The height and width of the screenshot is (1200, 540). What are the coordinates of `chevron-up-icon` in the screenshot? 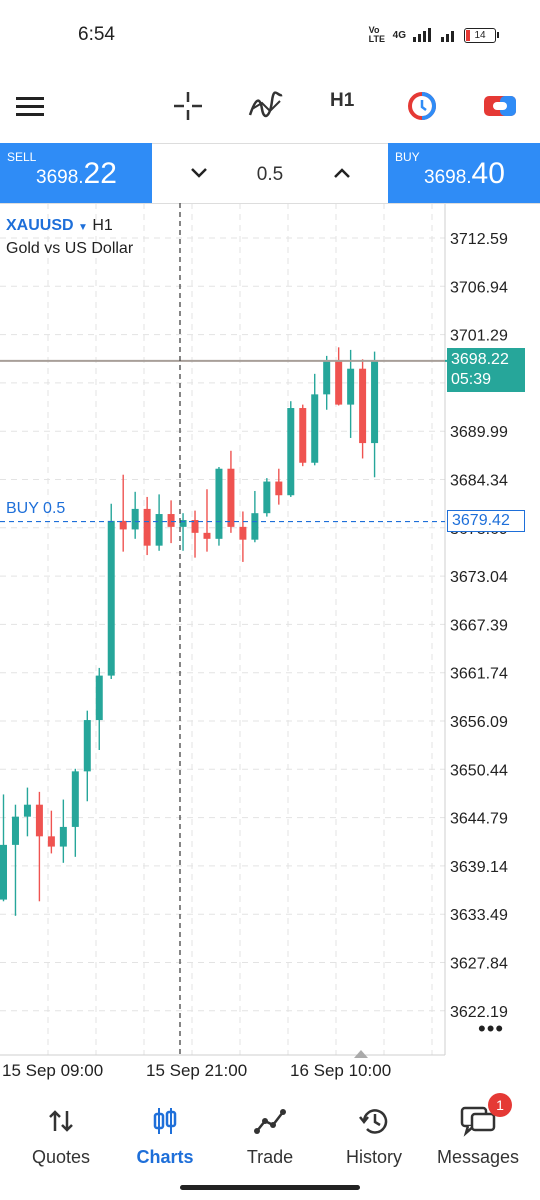 It's located at (342, 173).